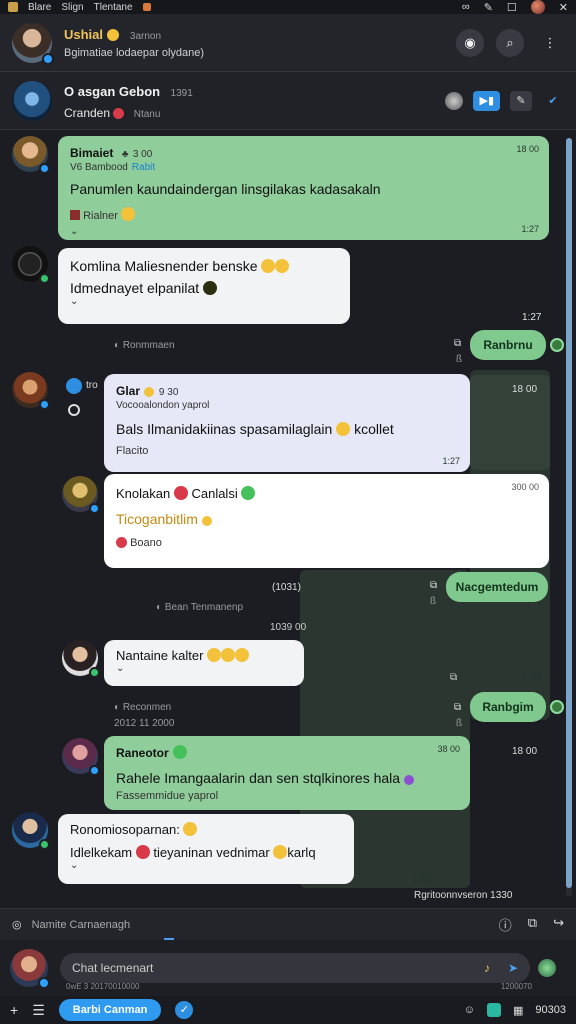  Describe the element at coordinates (32, 100) in the screenshot. I see `channel-avatar` at that location.